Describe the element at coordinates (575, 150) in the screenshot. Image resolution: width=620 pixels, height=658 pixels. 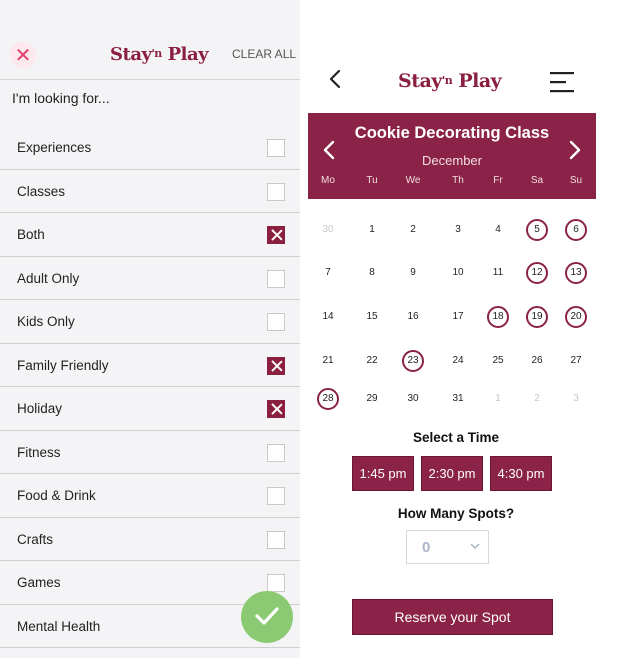
I see `next-month-icon` at that location.